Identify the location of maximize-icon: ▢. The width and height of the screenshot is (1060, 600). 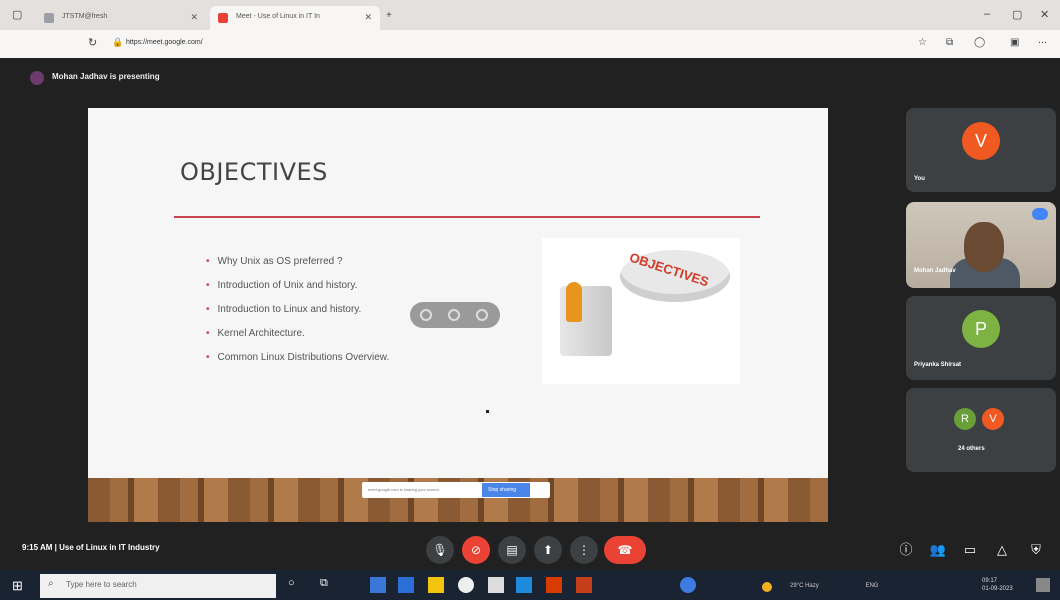
(1017, 14).